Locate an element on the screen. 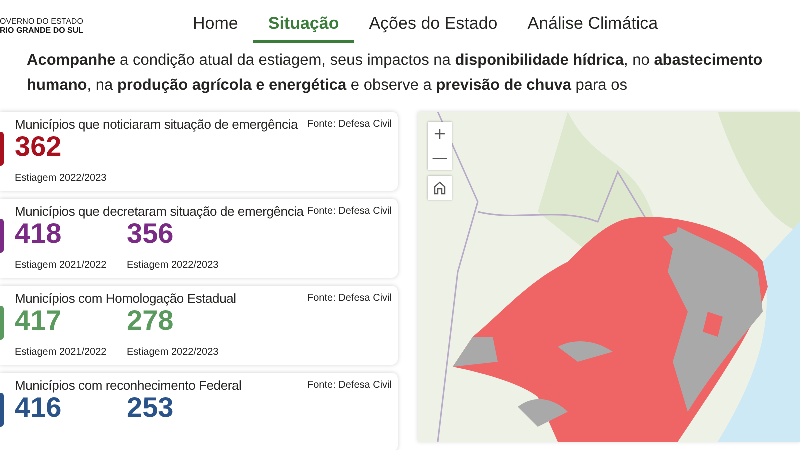 This screenshot has width=800, height=450. zoom-out-button: — is located at coordinates (440, 158).